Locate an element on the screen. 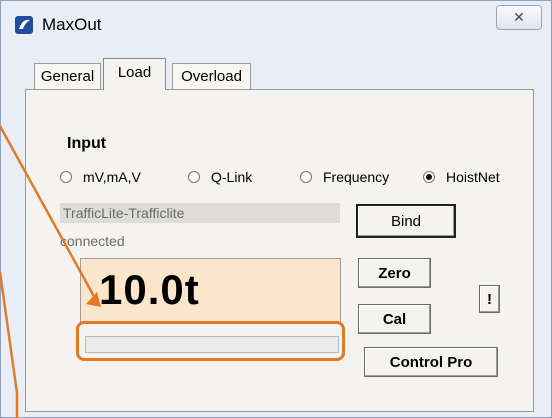  title-bar: MaxOut ✕ is located at coordinates (276, 20).